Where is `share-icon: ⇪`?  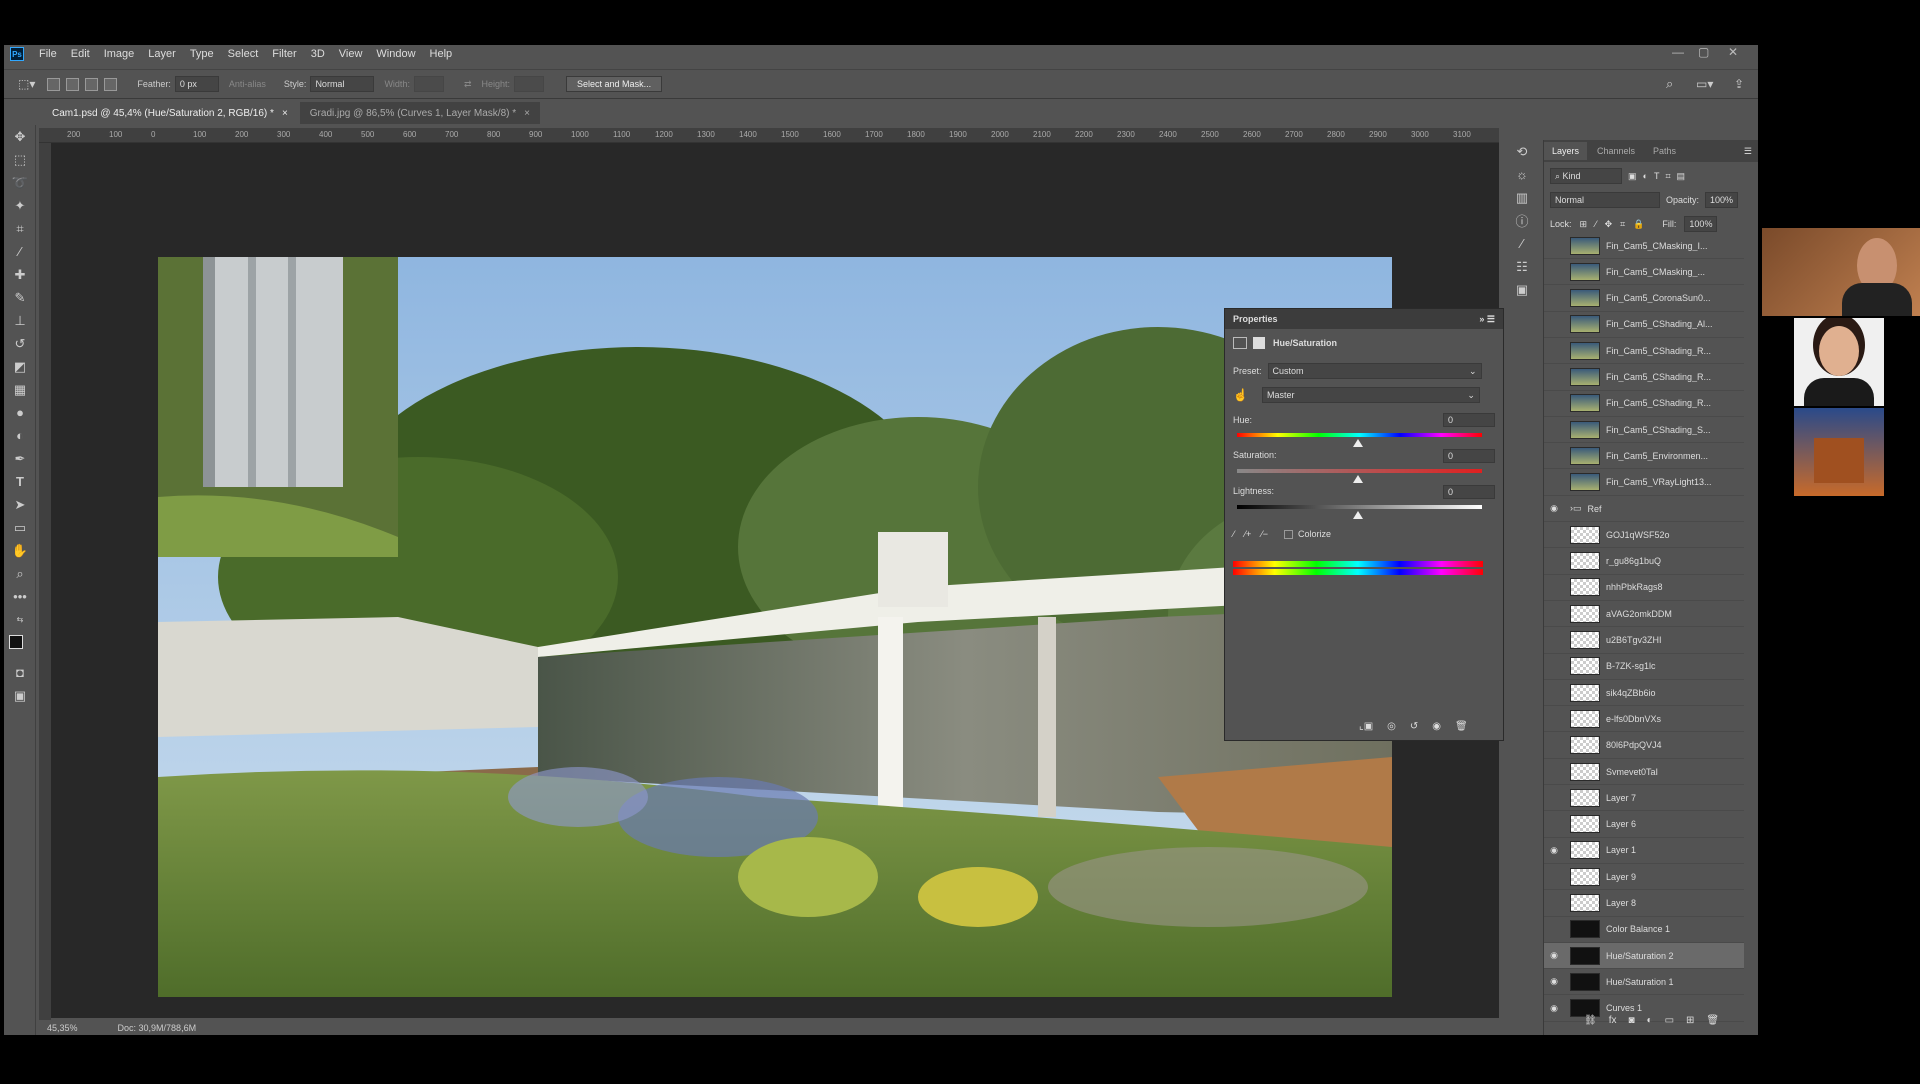
share-icon: ⇪ is located at coordinates (1739, 84).